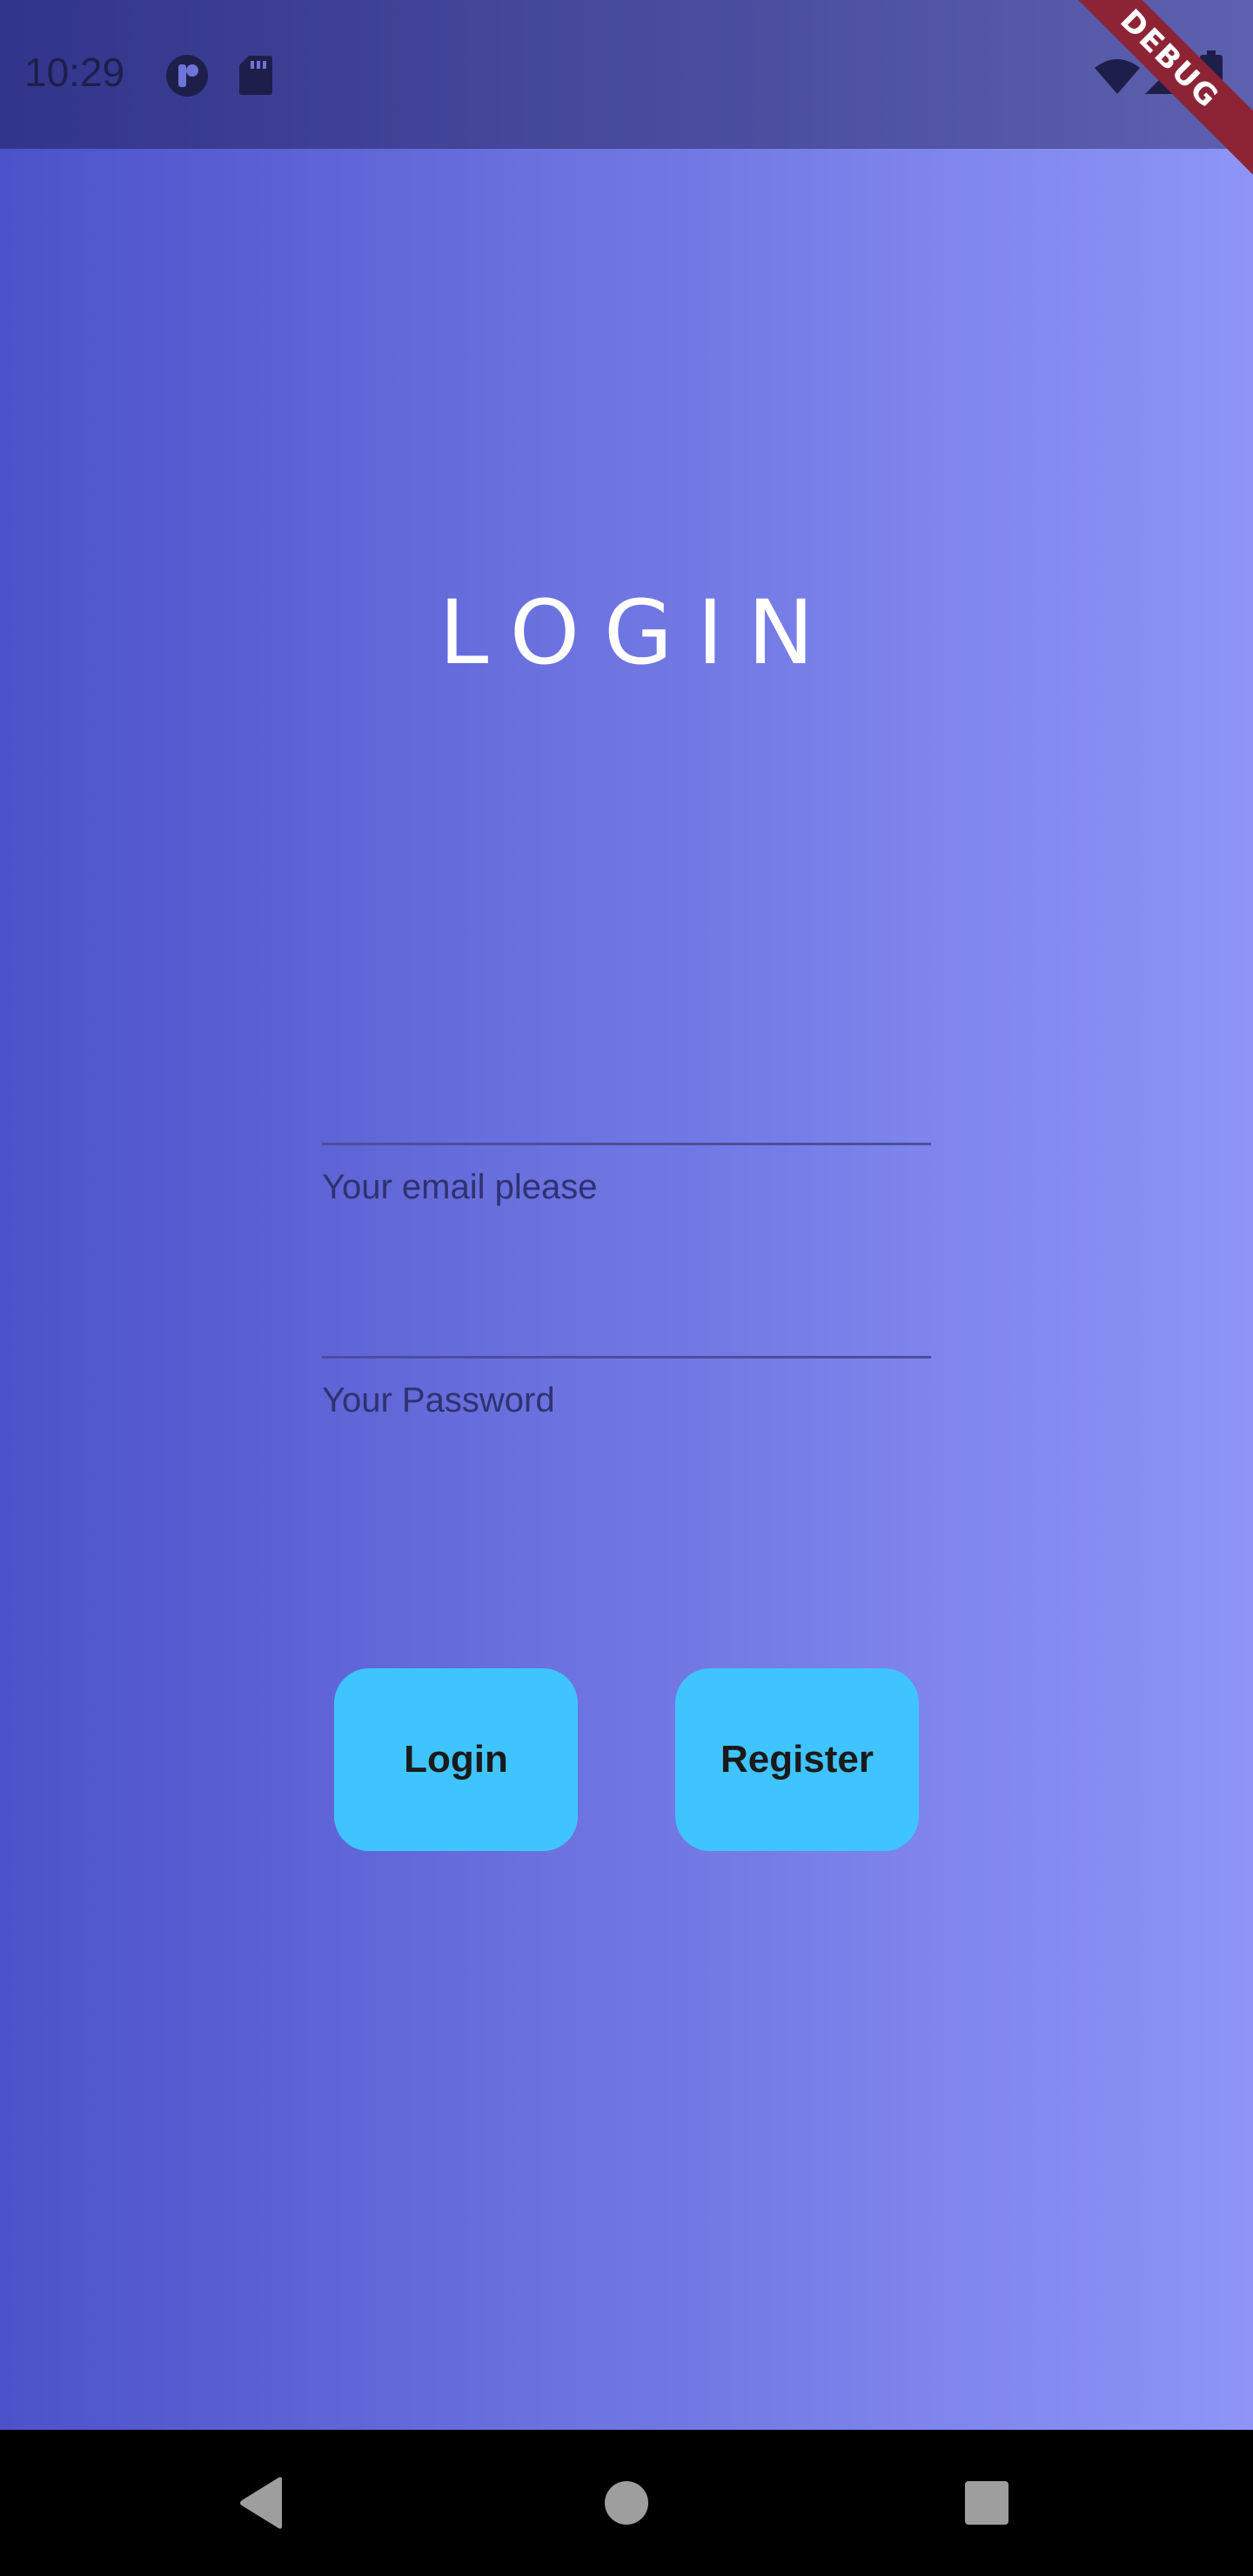 This screenshot has width=1253, height=2576. I want to click on password-field, so click(626, 1317).